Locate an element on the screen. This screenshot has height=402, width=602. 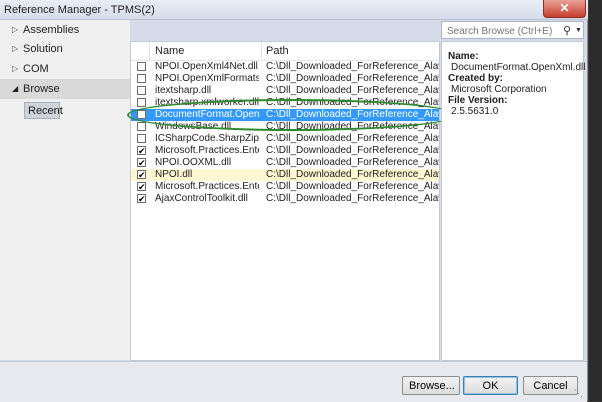
dialog-button-bar: Browse... OK Cancel is located at coordinates (293, 381).